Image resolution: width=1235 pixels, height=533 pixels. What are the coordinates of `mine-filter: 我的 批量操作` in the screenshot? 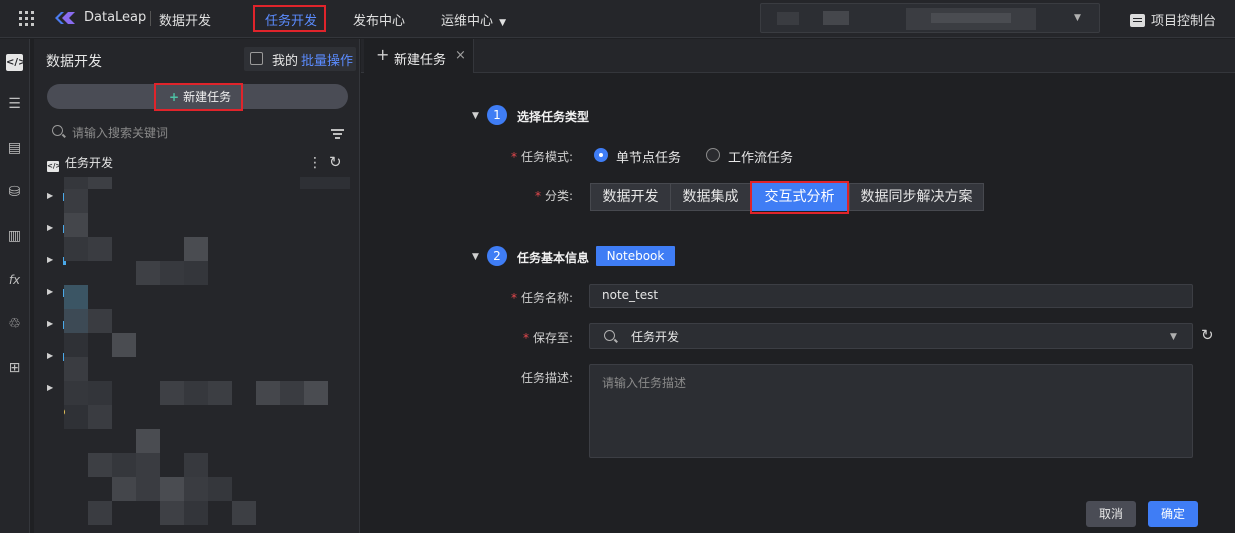 It's located at (300, 59).